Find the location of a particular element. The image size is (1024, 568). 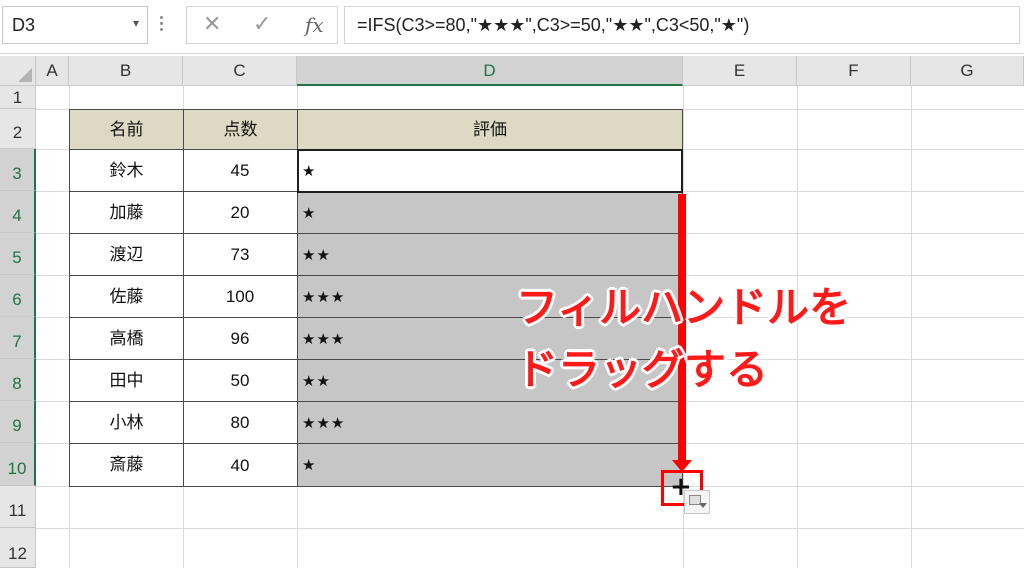

formula-function-buttons: ✕ ✓ fx is located at coordinates (262, 25).